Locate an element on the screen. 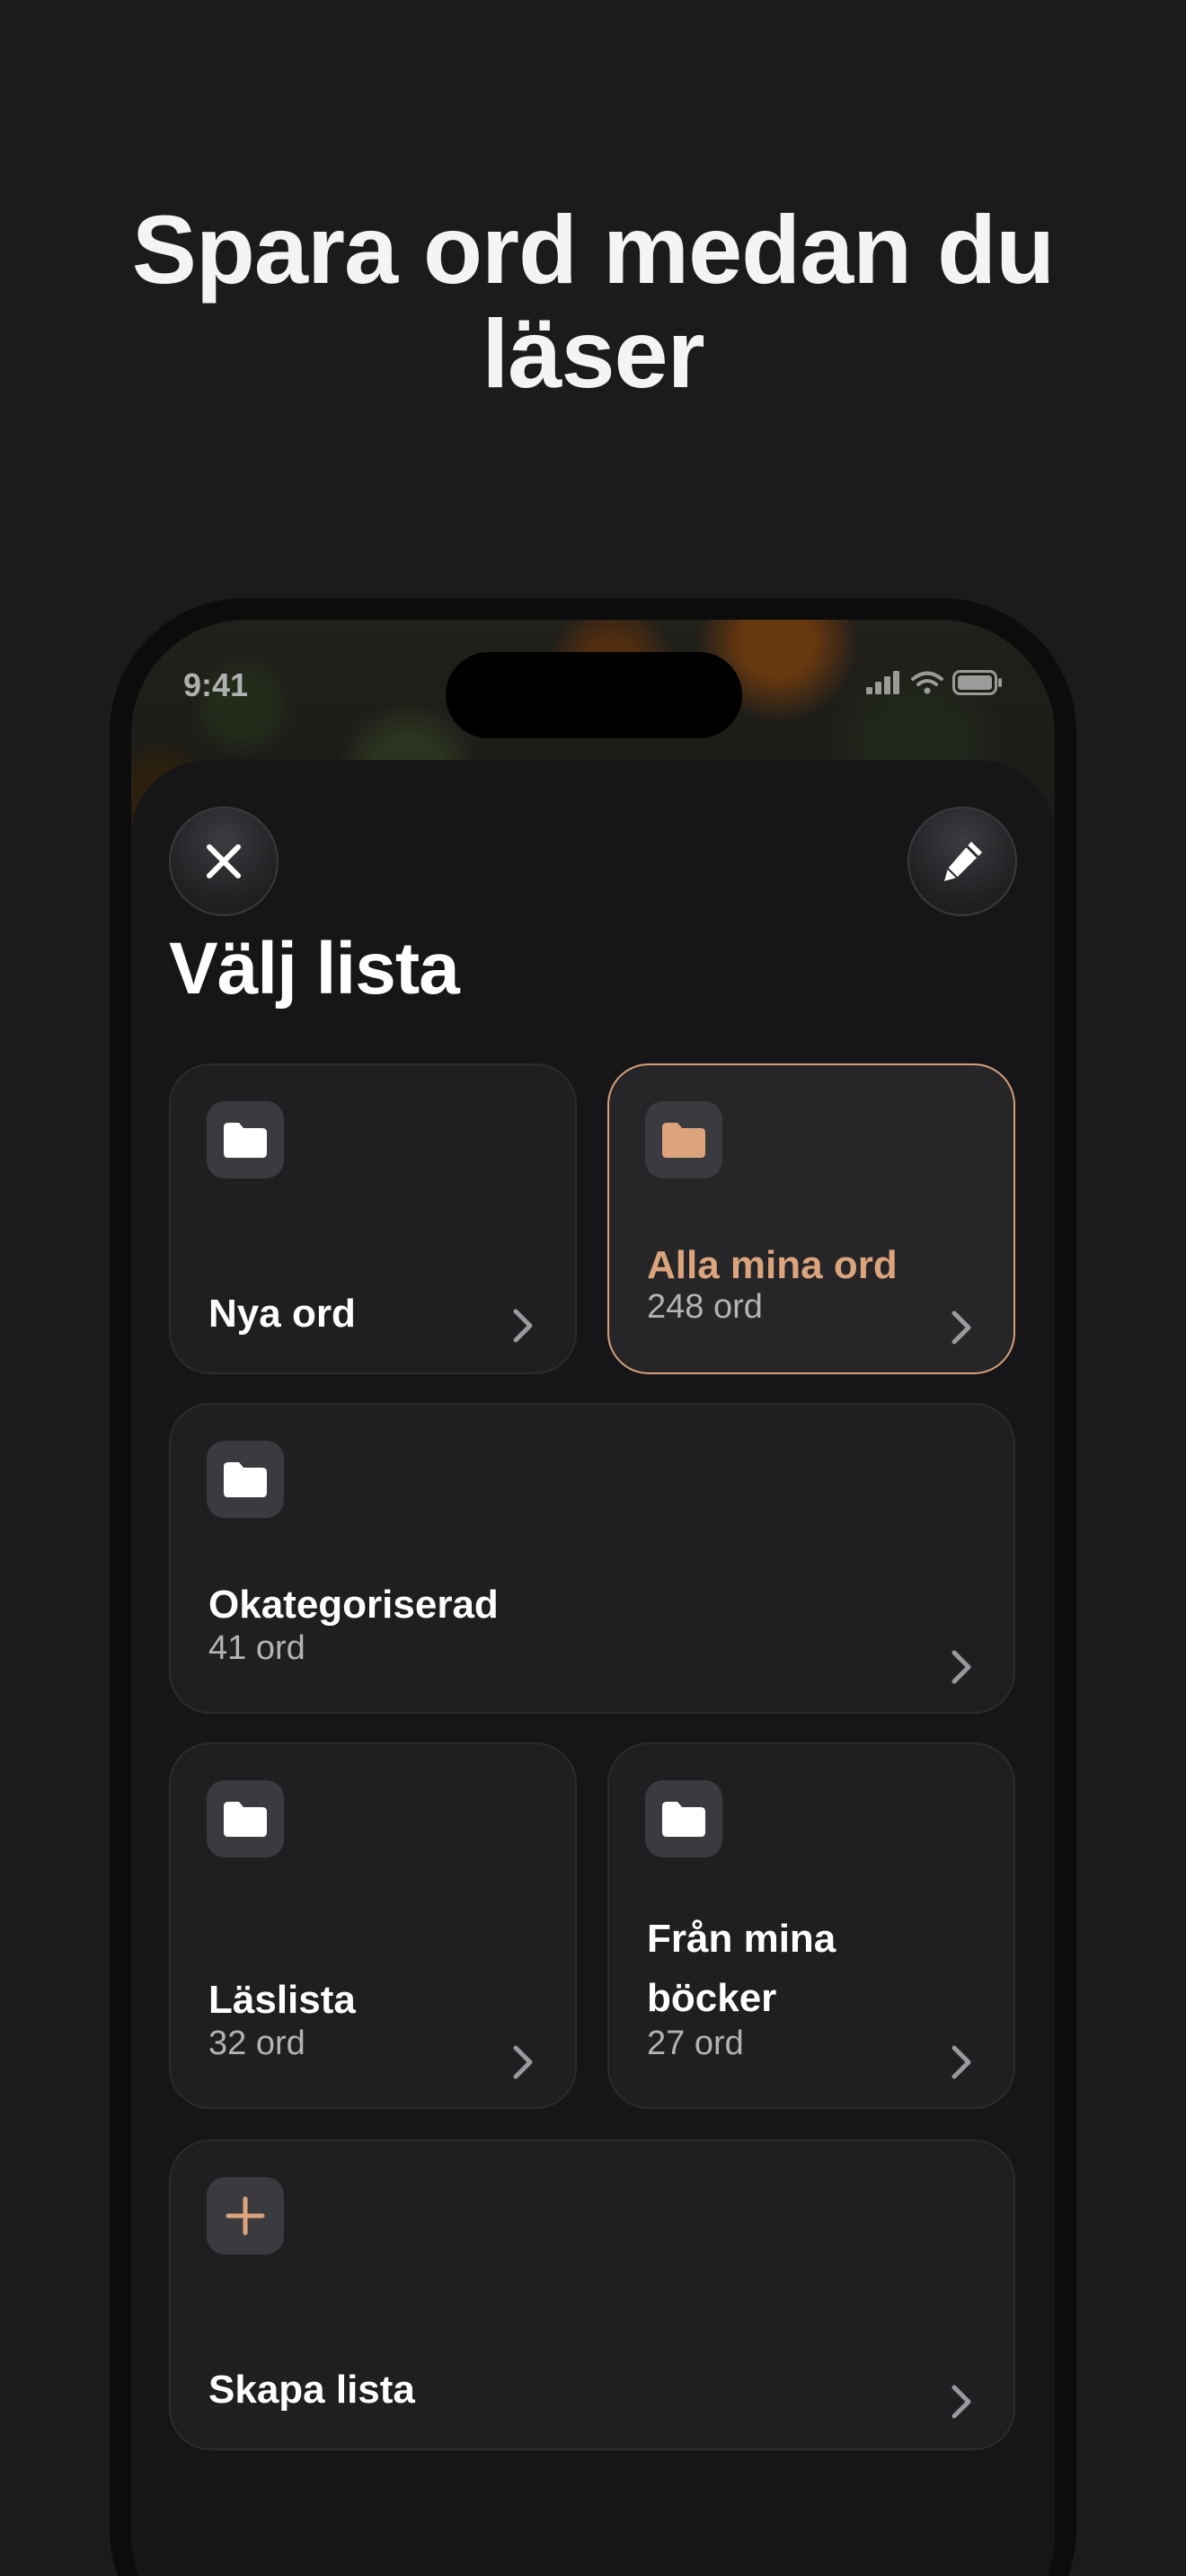  list-name: Nya ord is located at coordinates (282, 1314).